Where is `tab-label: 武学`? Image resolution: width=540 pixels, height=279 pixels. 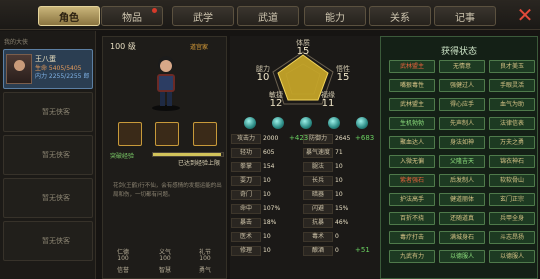
tab-label: 武学 is located at coordinates (203, 18).